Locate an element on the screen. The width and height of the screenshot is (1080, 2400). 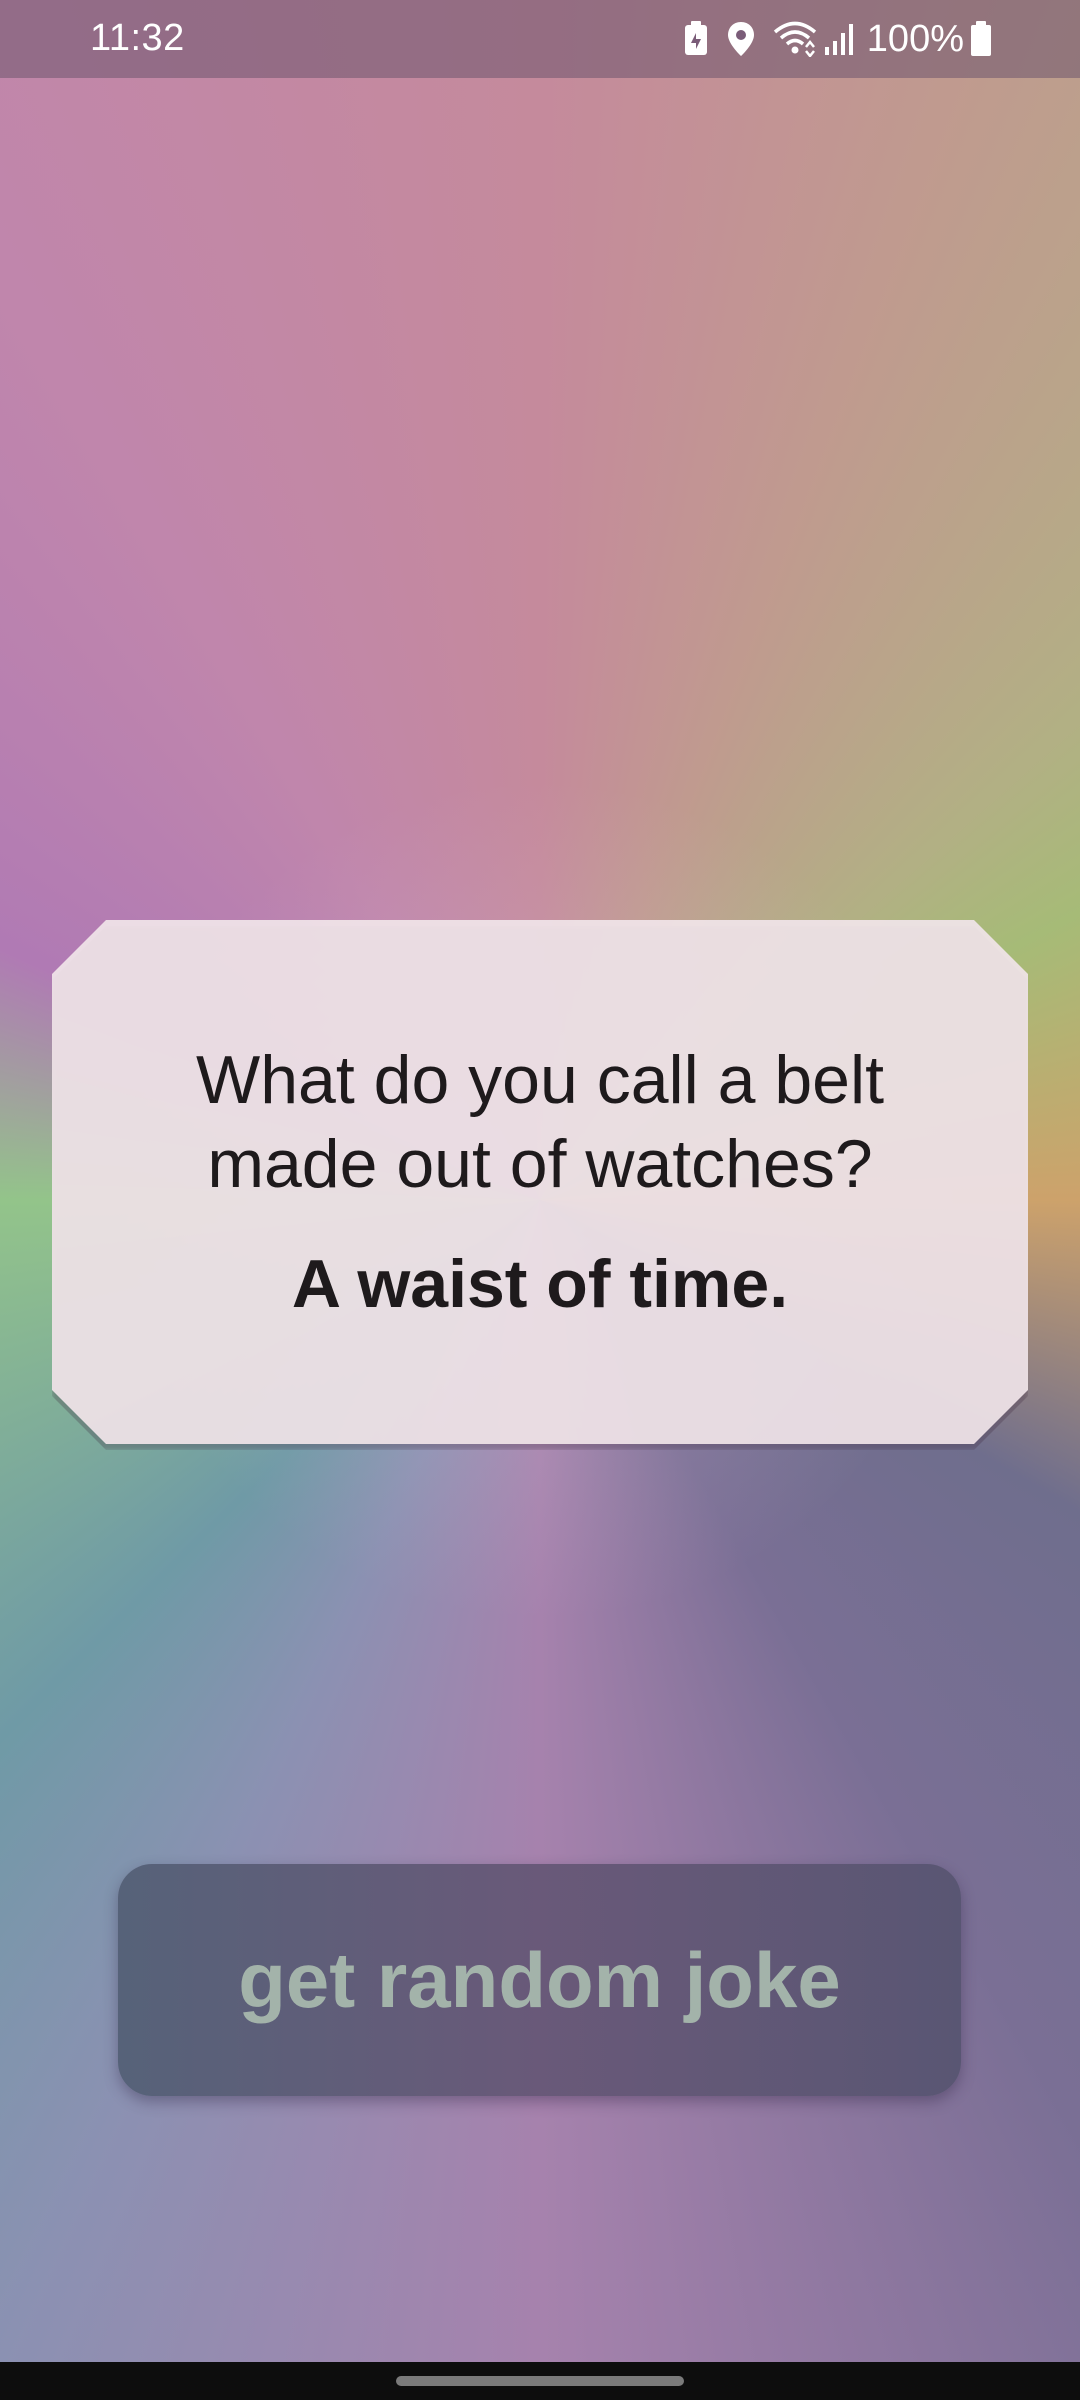
status-bar: 11:32 100% is located at coordinates (540, 39).